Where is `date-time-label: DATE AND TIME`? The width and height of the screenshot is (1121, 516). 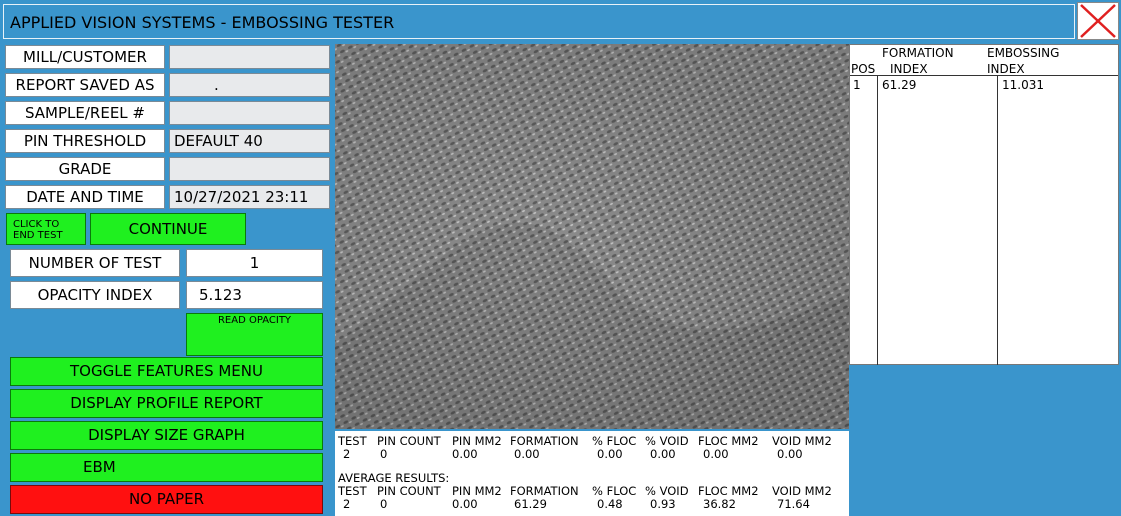 date-time-label: DATE AND TIME is located at coordinates (85, 197).